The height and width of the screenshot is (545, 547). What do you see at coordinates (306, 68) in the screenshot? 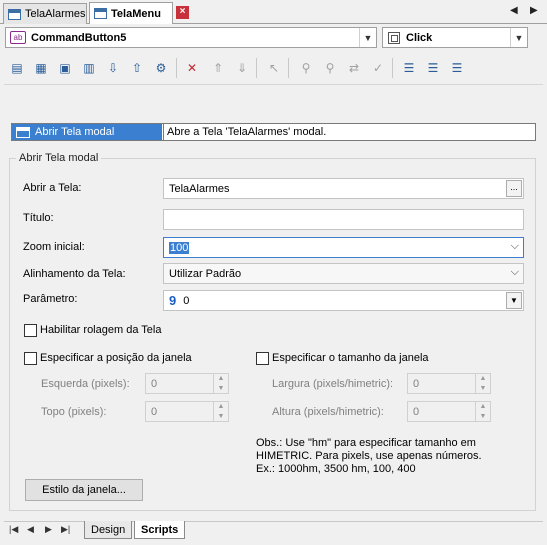
I see `find-icon: ⚲` at bounding box center [306, 68].